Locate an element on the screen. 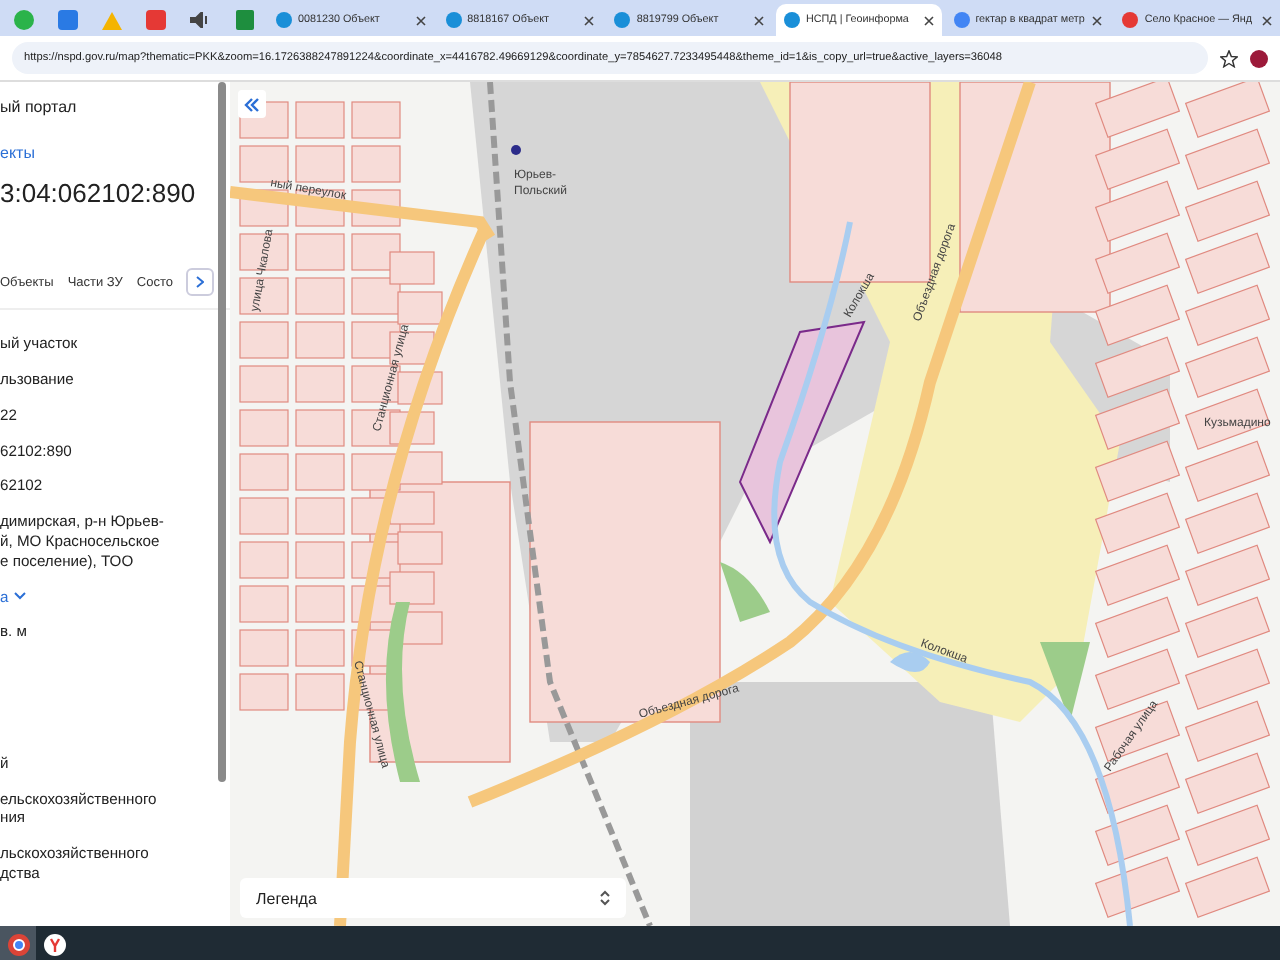  chevron-down-icon is located at coordinates (20, 596).